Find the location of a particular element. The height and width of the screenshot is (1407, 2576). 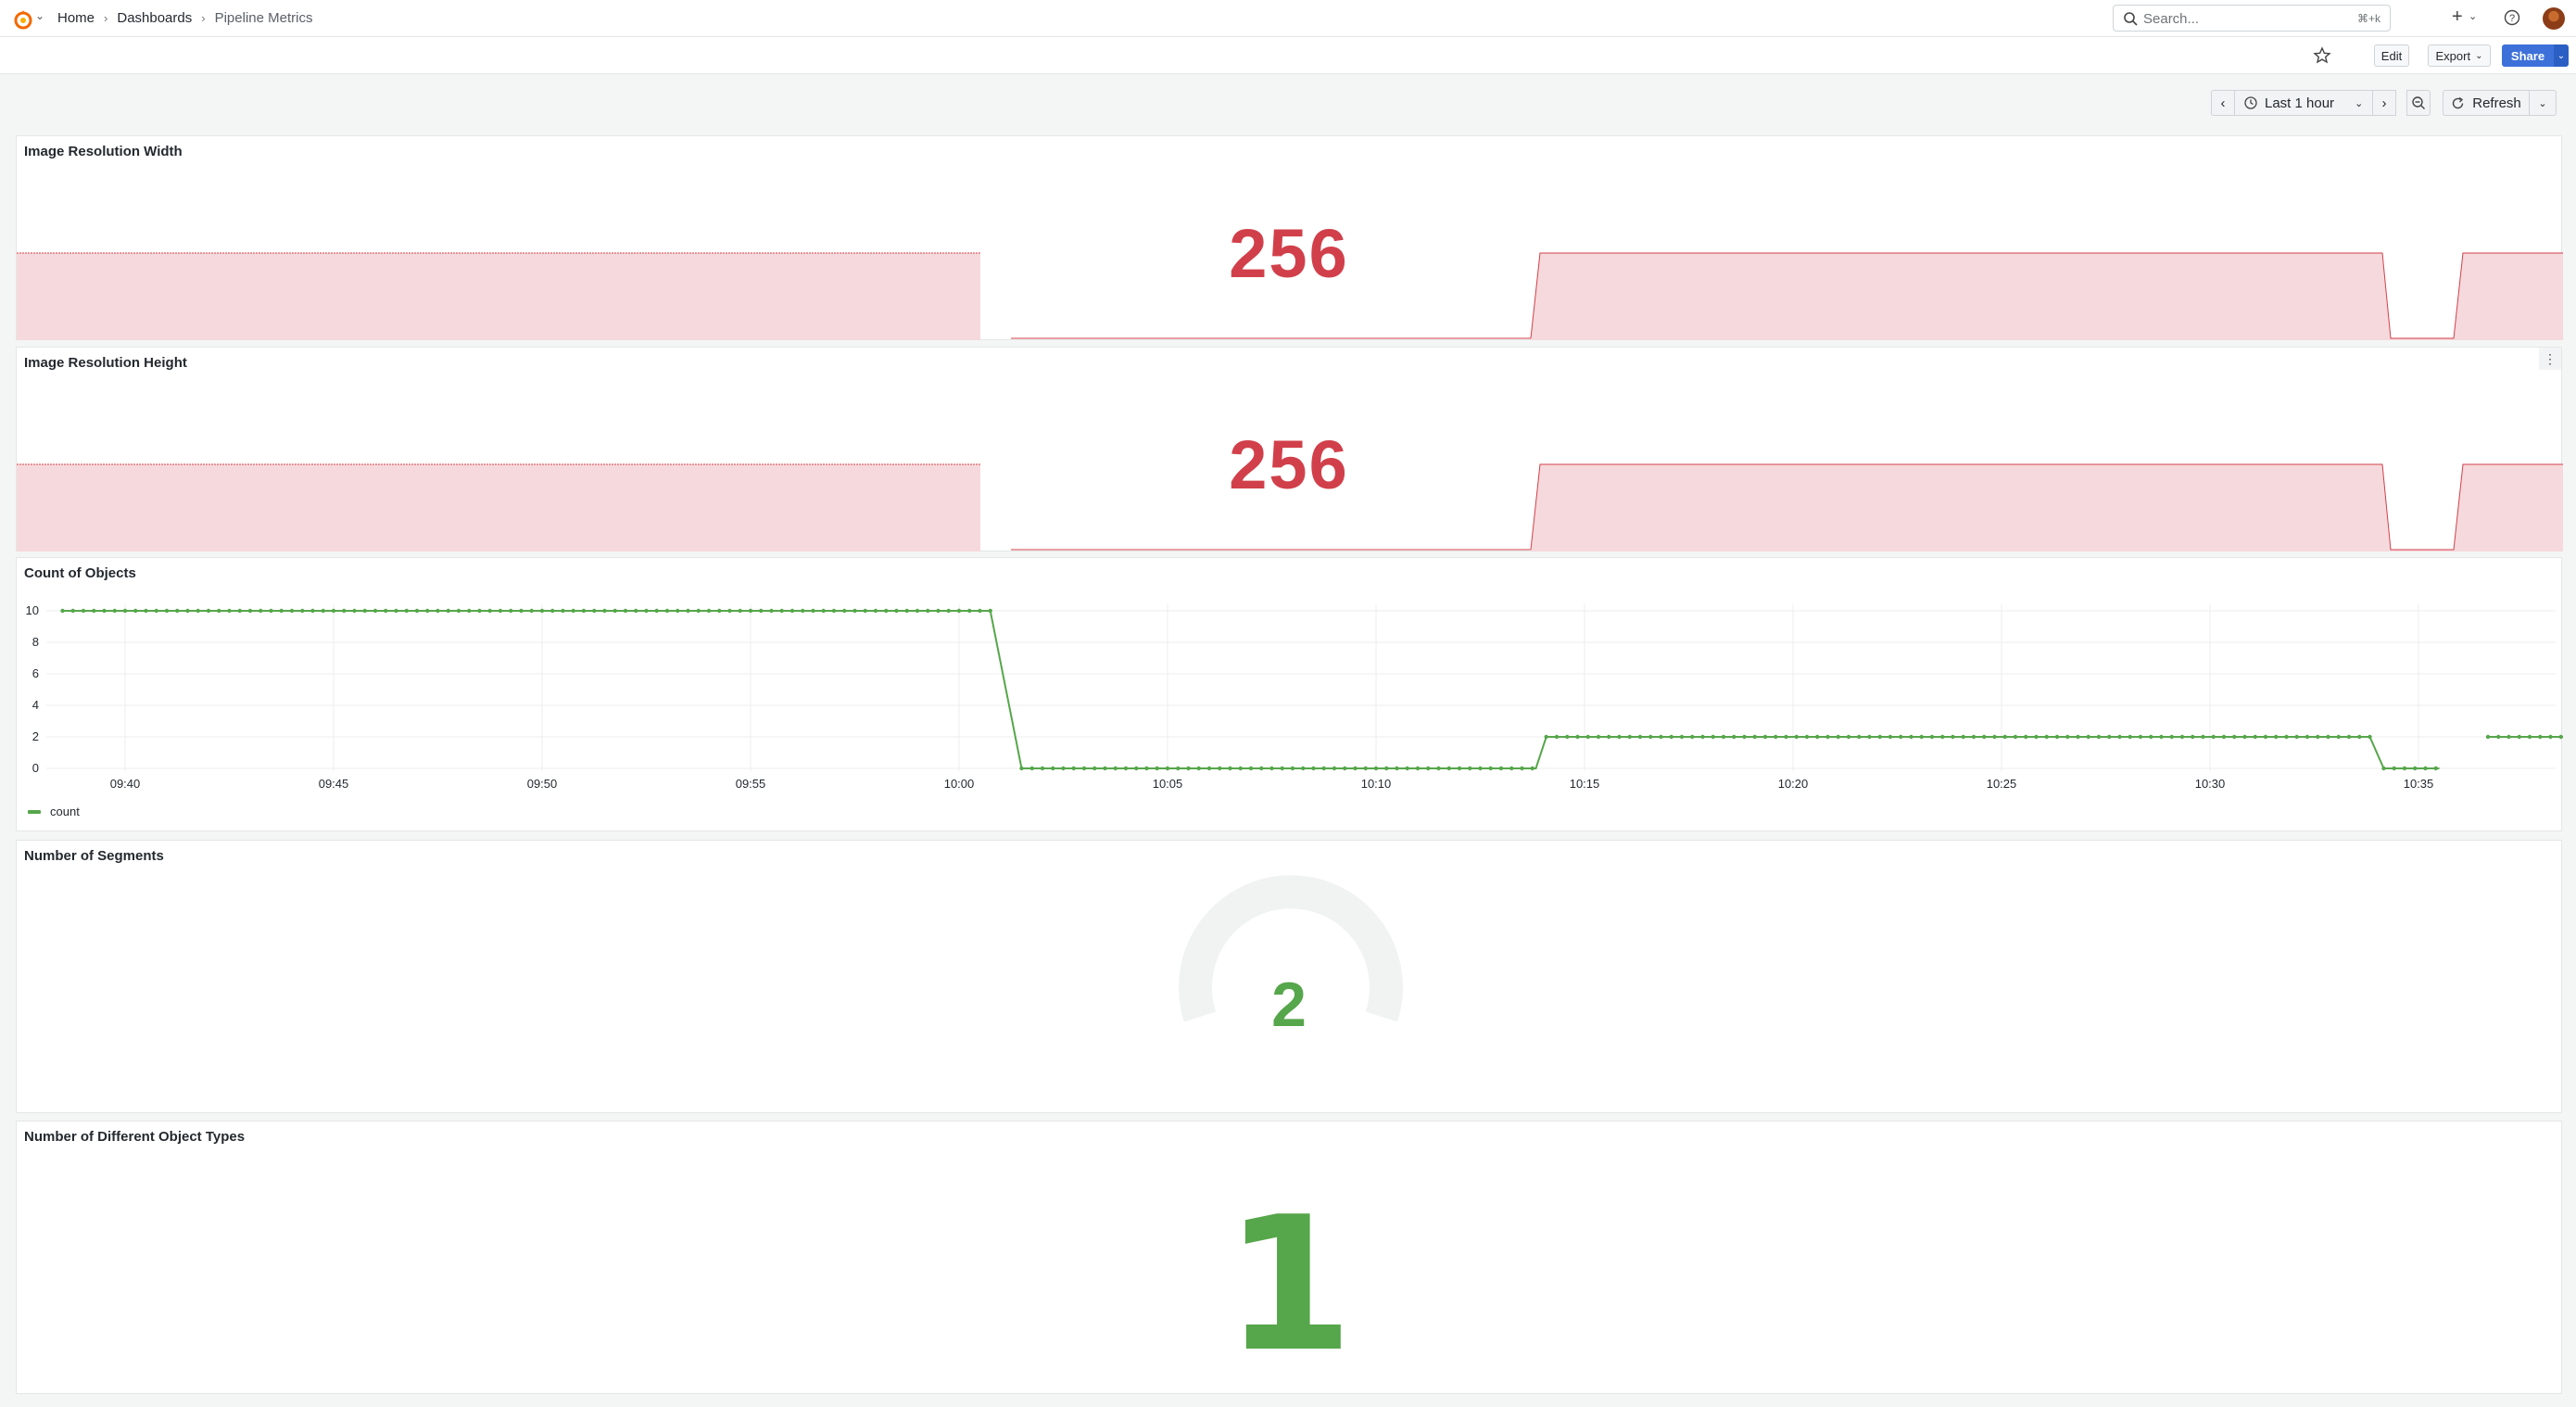

search-shortcut: ⌘+k is located at coordinates (2368, 18).